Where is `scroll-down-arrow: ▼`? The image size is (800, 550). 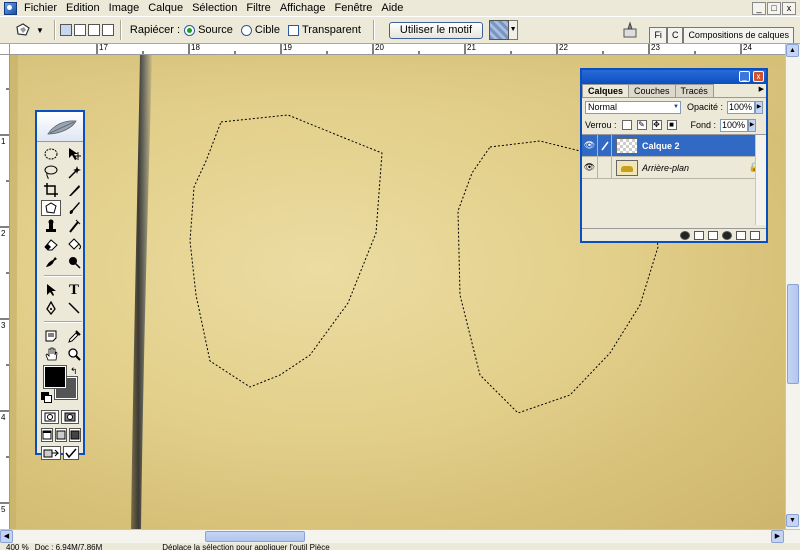 scroll-down-arrow: ▼ is located at coordinates (792, 520).